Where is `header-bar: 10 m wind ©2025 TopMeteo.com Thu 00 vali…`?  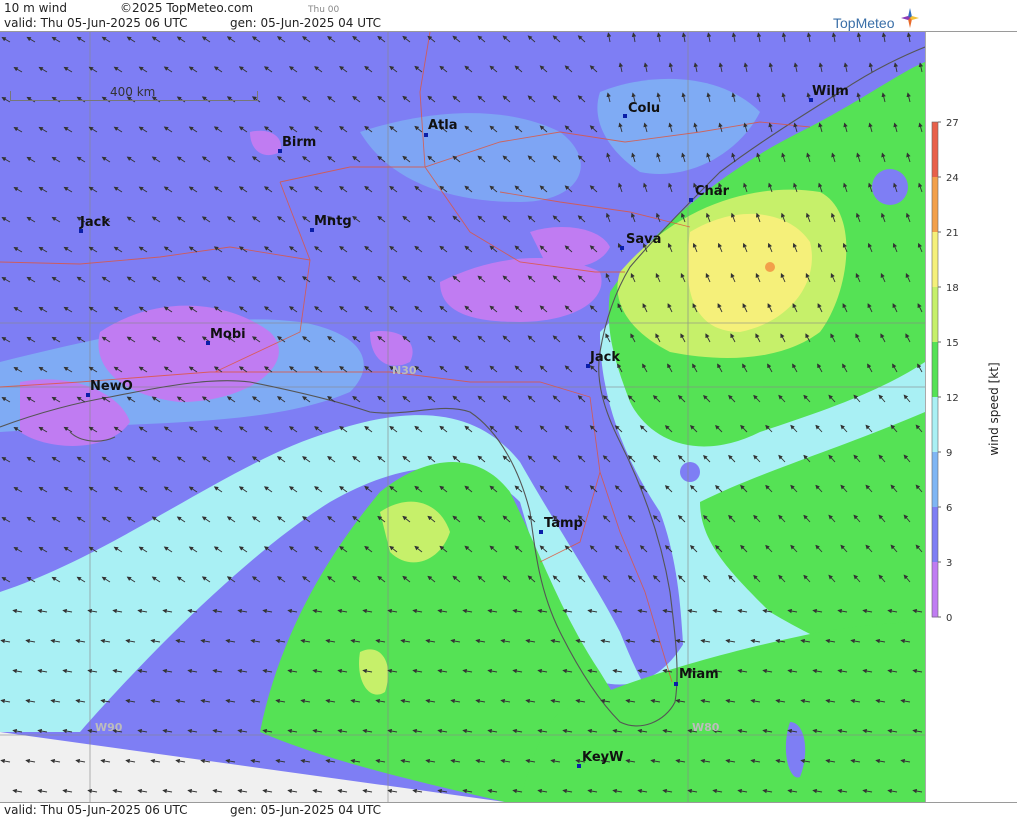
header-bar: 10 m wind ©2025 TopMeteo.com Thu 00 vali… is located at coordinates (508, 16).